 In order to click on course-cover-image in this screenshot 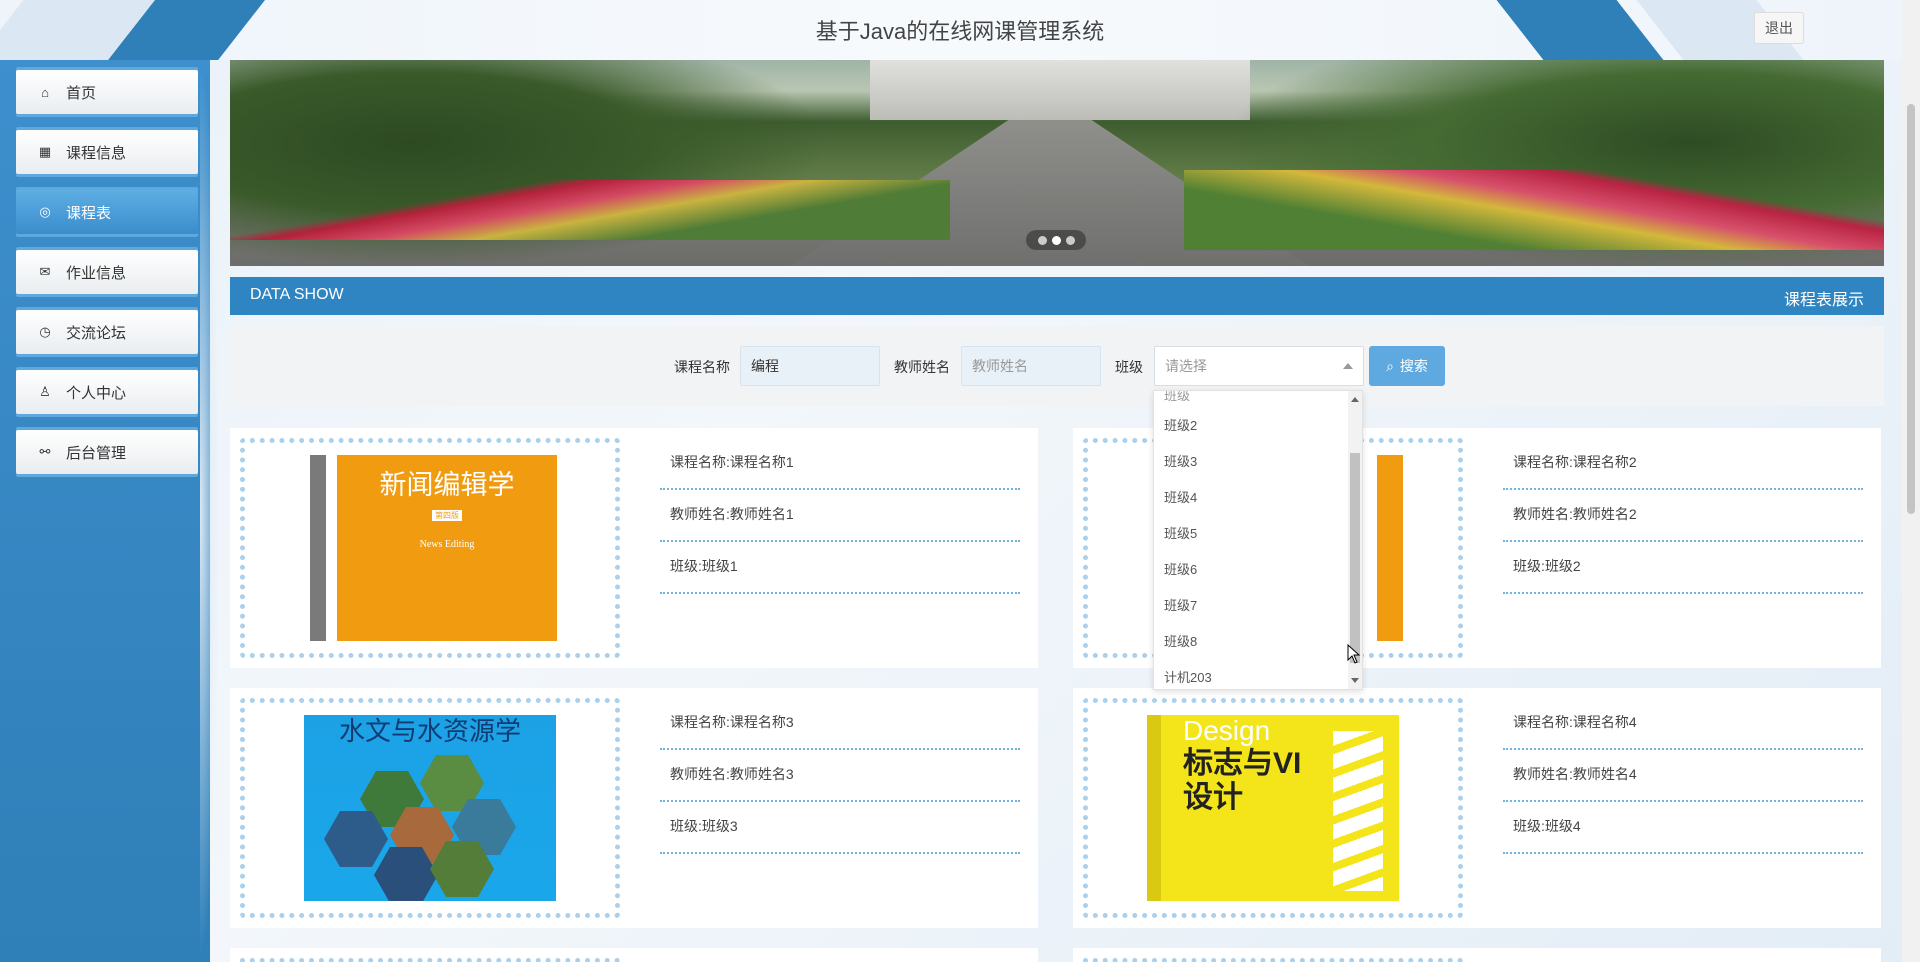, I will do `click(1390, 548)`.